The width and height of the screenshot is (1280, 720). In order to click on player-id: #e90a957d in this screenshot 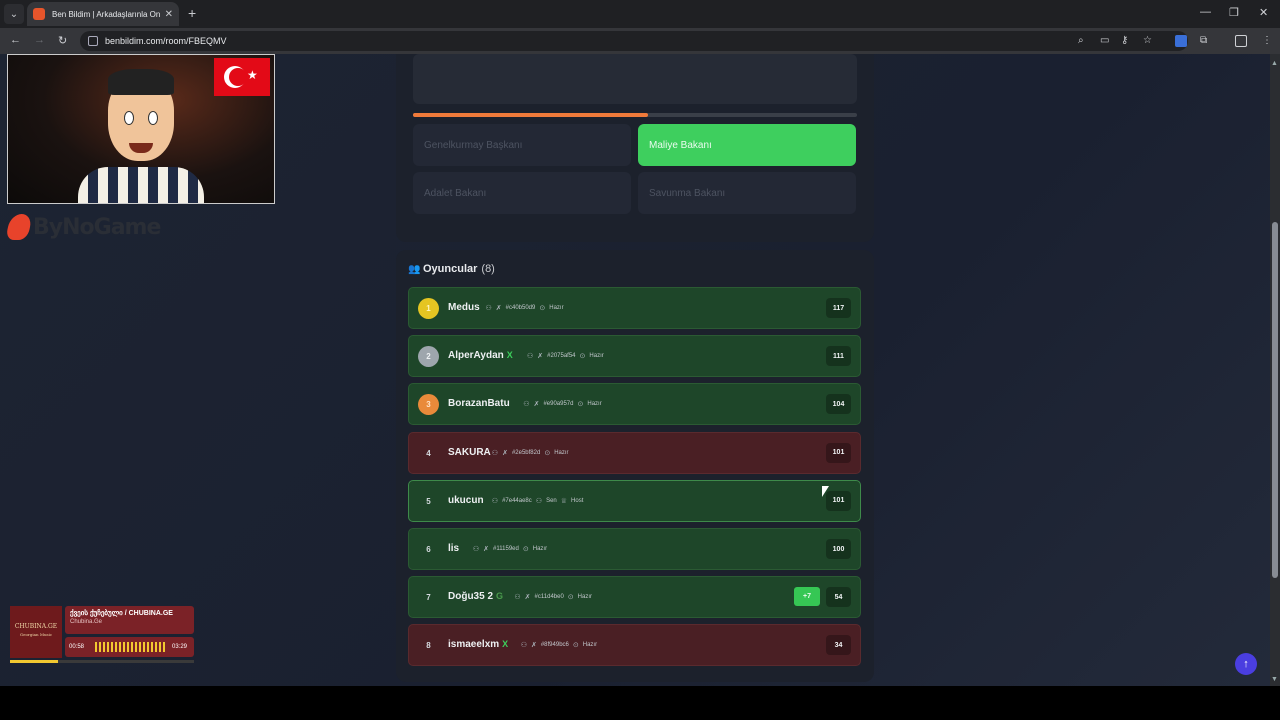, I will do `click(558, 404)`.